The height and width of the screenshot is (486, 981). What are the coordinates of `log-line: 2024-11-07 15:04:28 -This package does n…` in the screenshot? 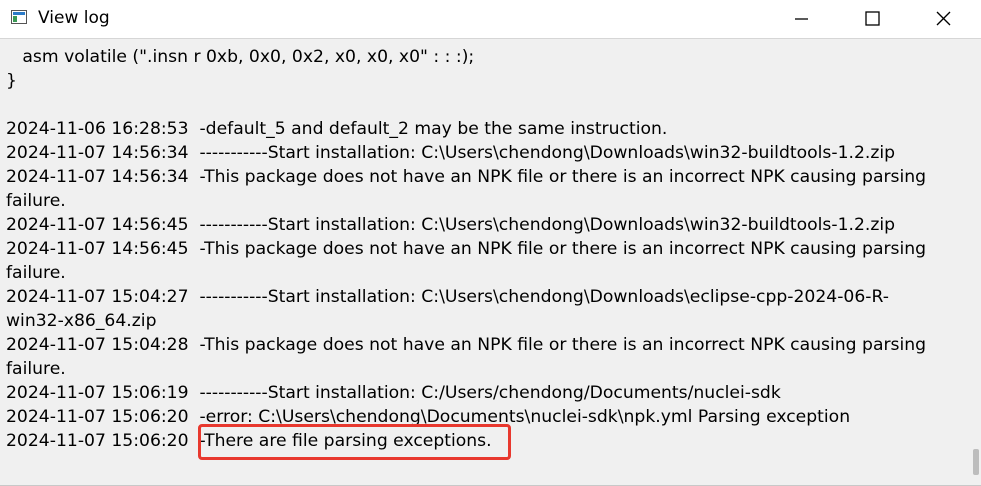 It's located at (466, 345).